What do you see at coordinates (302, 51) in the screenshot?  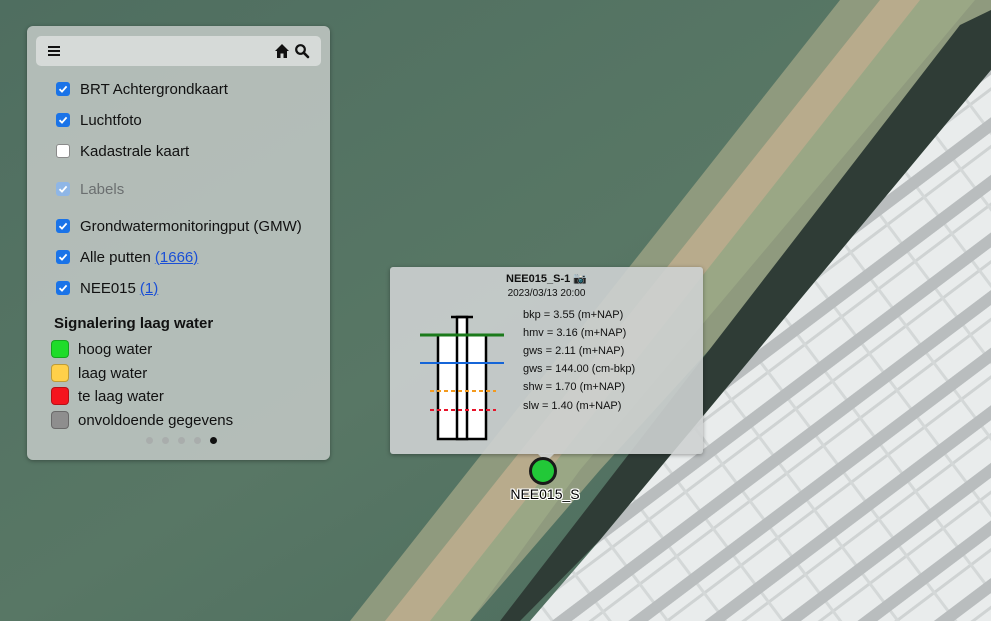 I see `search-icon` at bounding box center [302, 51].